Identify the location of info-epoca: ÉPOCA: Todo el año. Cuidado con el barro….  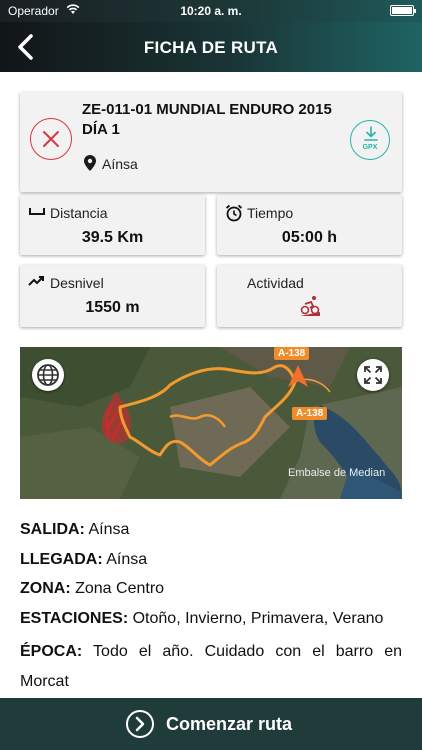
(211, 666).